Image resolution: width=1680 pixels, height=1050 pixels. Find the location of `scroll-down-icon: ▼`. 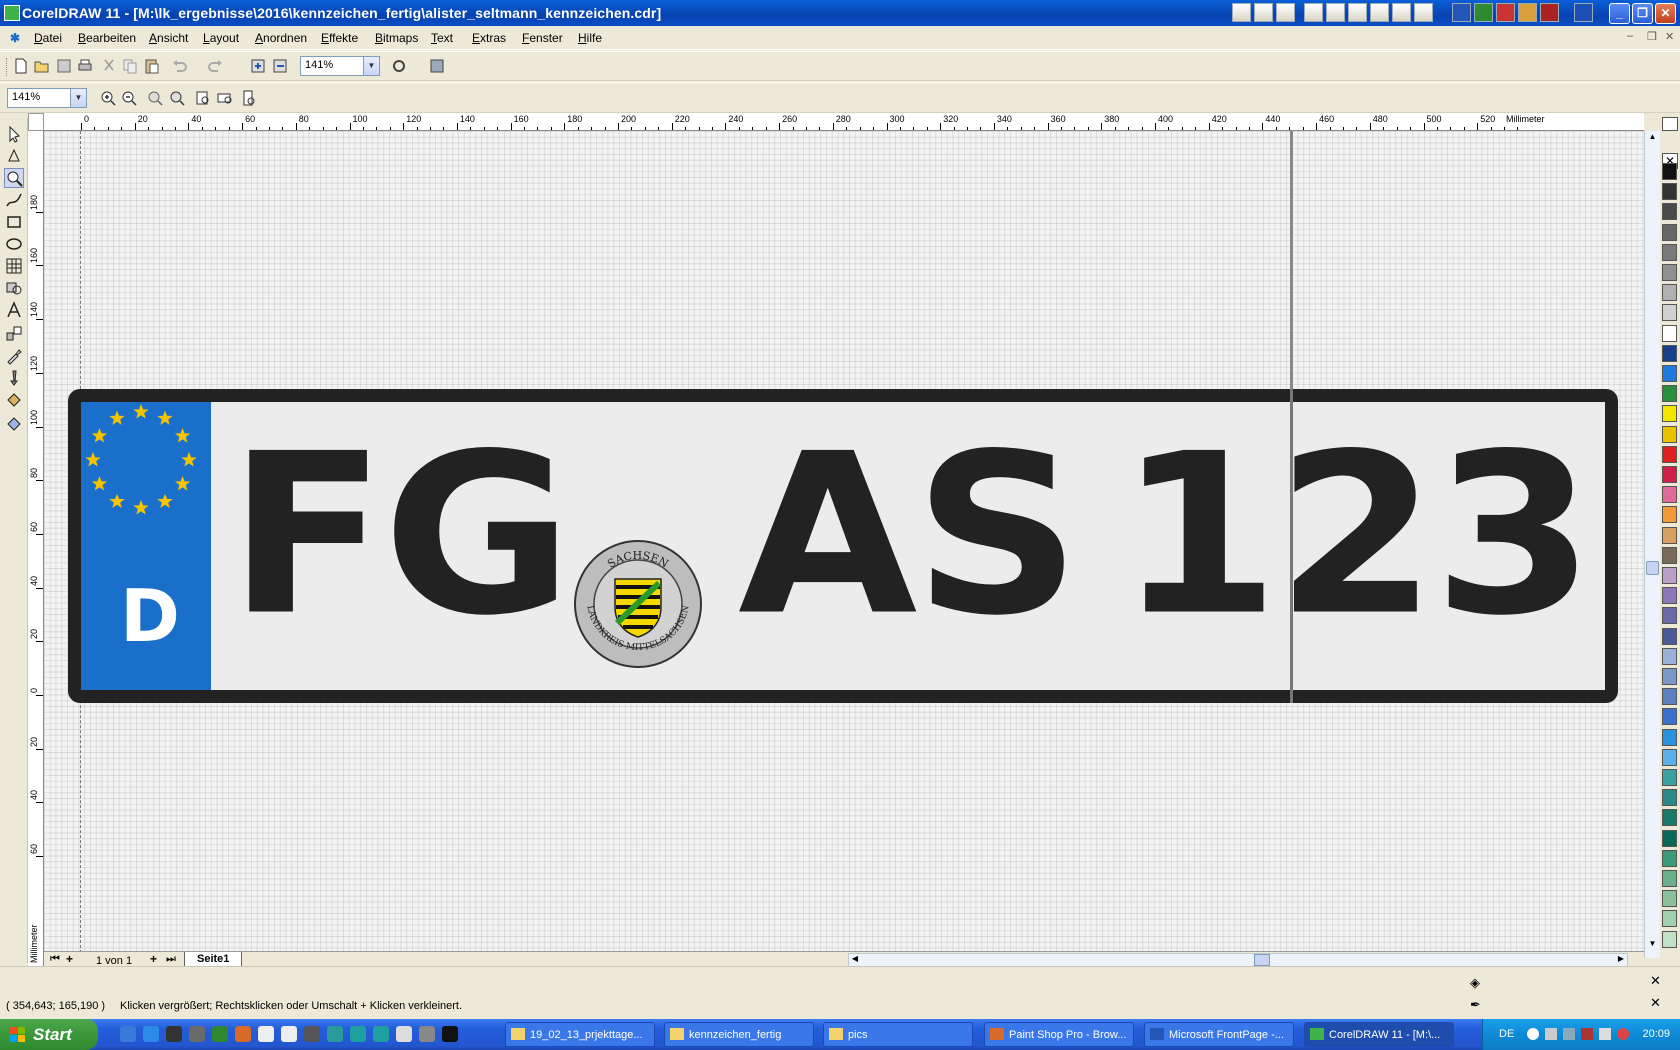

scroll-down-icon: ▼ is located at coordinates (1652, 945).